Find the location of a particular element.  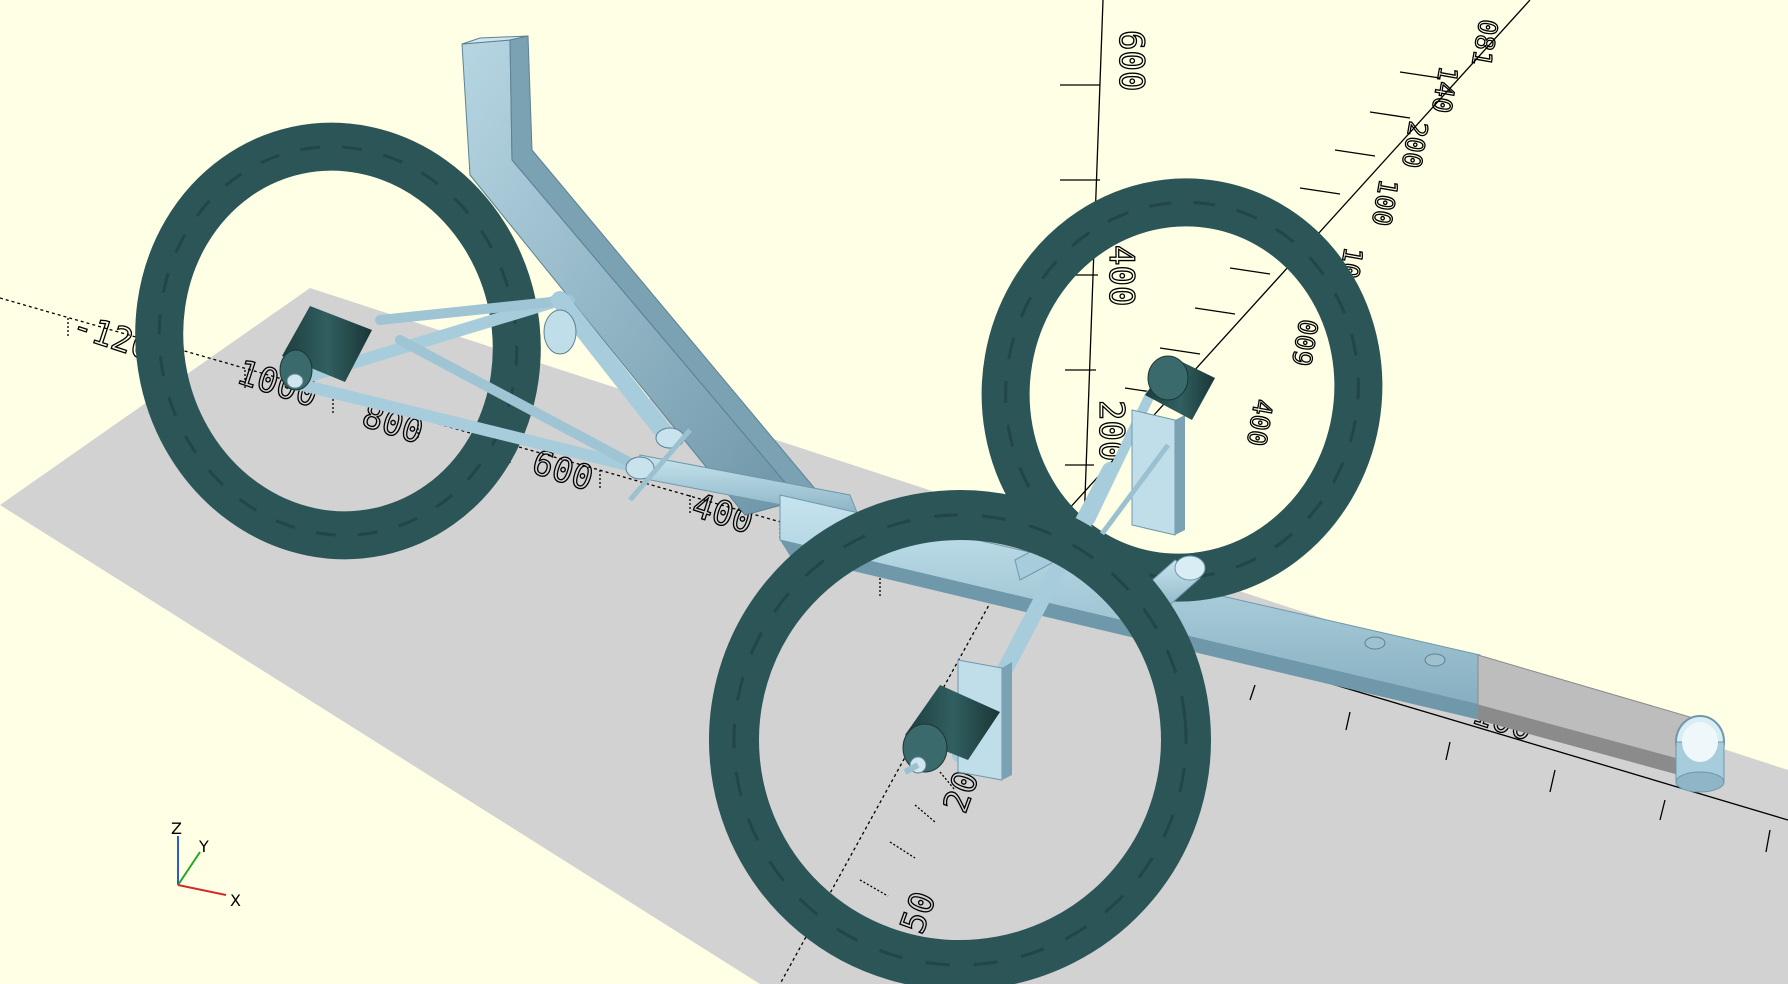

gizmo-z-label: Z is located at coordinates (176, 828).